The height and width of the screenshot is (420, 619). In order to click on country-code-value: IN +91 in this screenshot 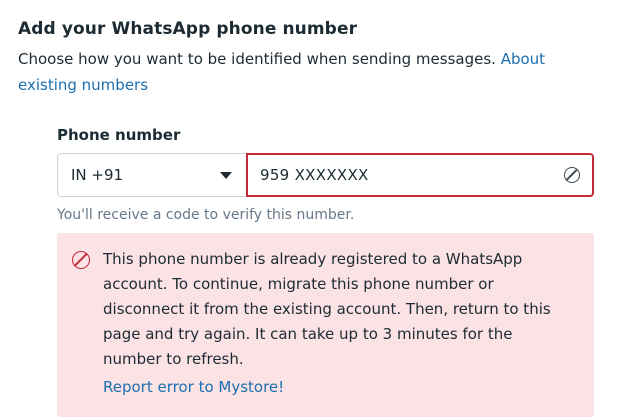, I will do `click(97, 175)`.